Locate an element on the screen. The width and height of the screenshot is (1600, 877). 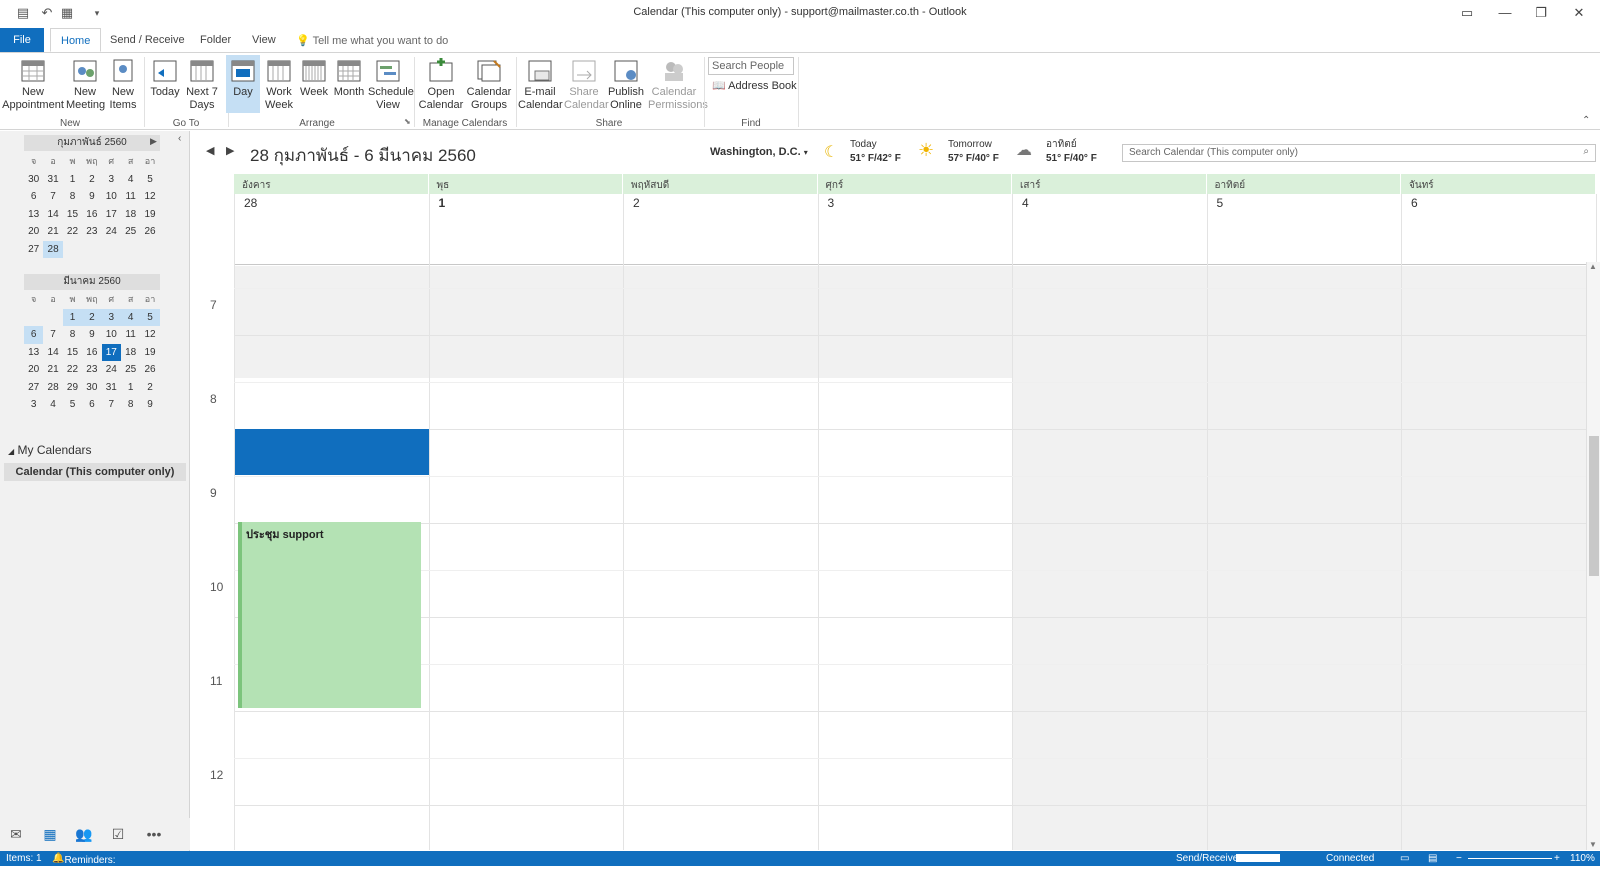
search-icon: ⌕ is located at coordinates (1586, 151).